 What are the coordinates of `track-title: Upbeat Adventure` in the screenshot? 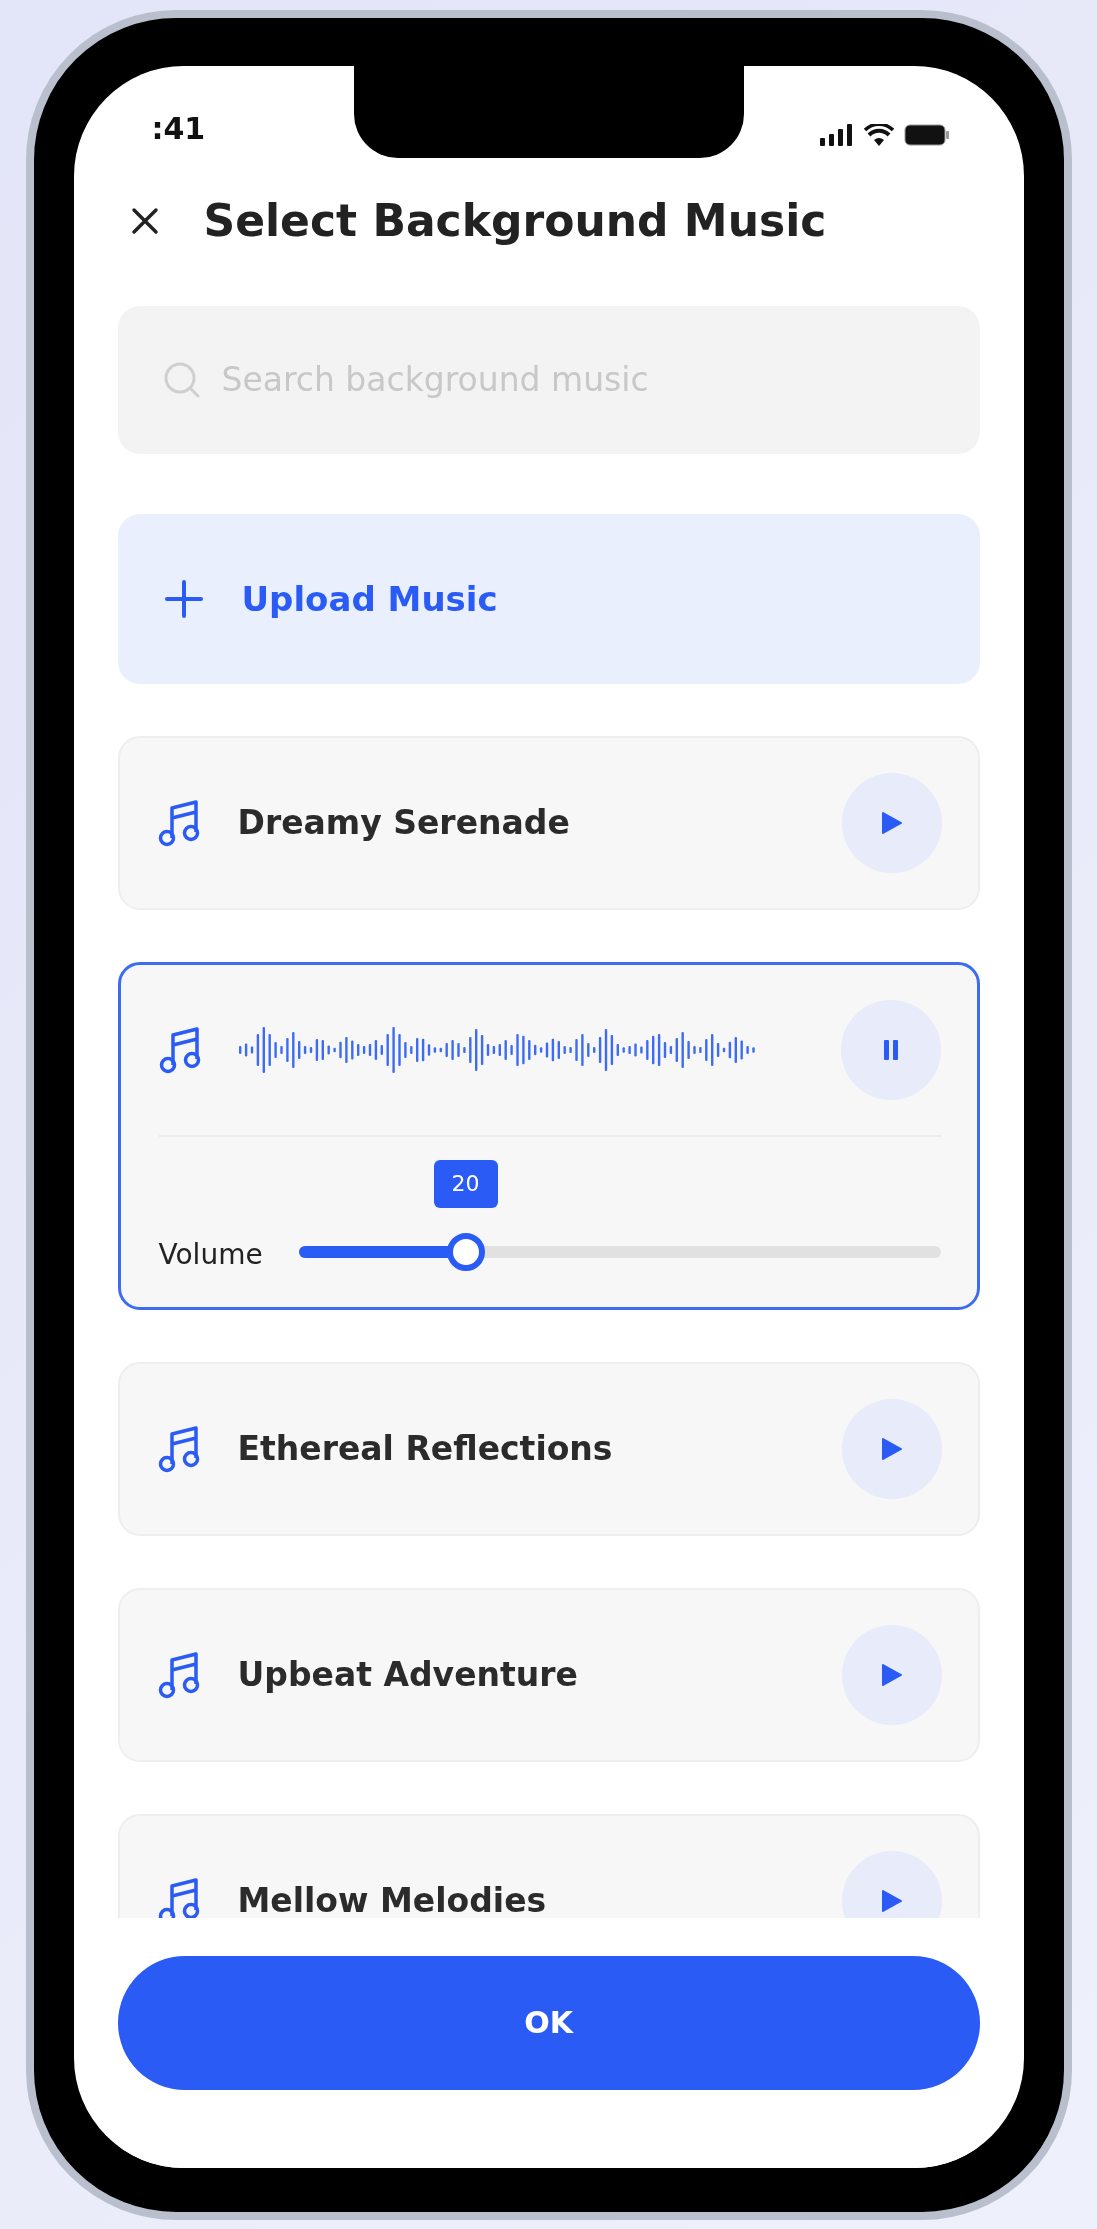 It's located at (408, 1674).